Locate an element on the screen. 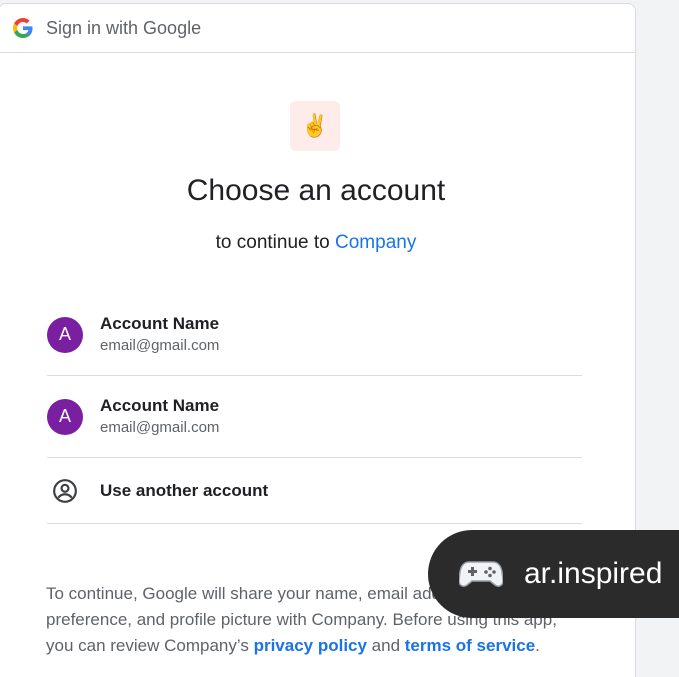 This screenshot has width=679, height=677. google-g-icon is located at coordinates (23, 28).